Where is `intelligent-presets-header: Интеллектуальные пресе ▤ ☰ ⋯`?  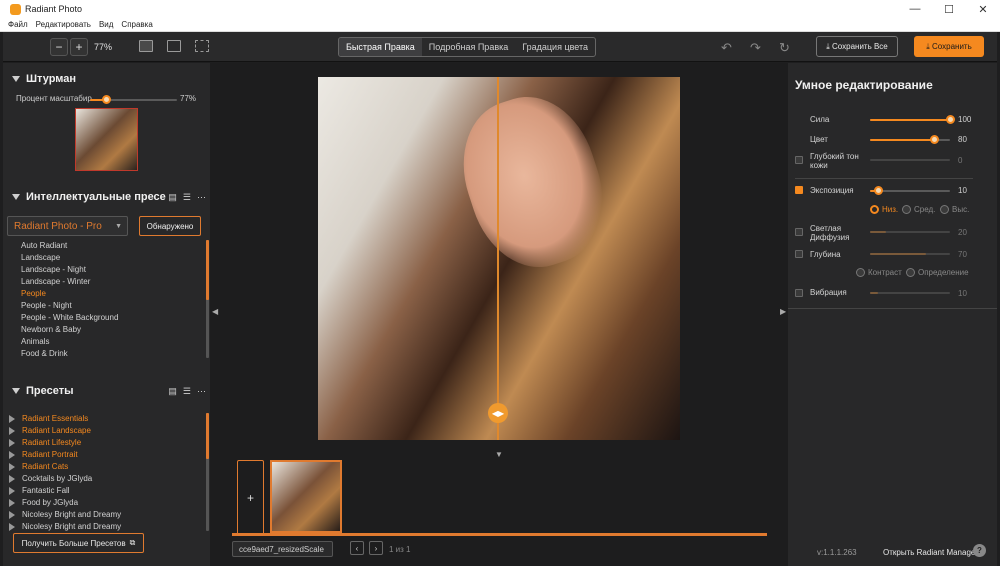
intelligent-presets-header: Интеллектуальные пресе ▤ ☰ ⋯ is located at coordinates (106, 197).